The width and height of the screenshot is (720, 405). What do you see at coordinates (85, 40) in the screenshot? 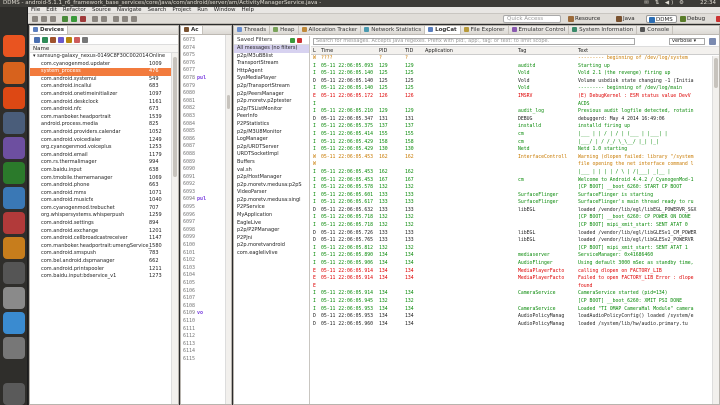
I see `screen-capture-icon` at bounding box center [85, 40].